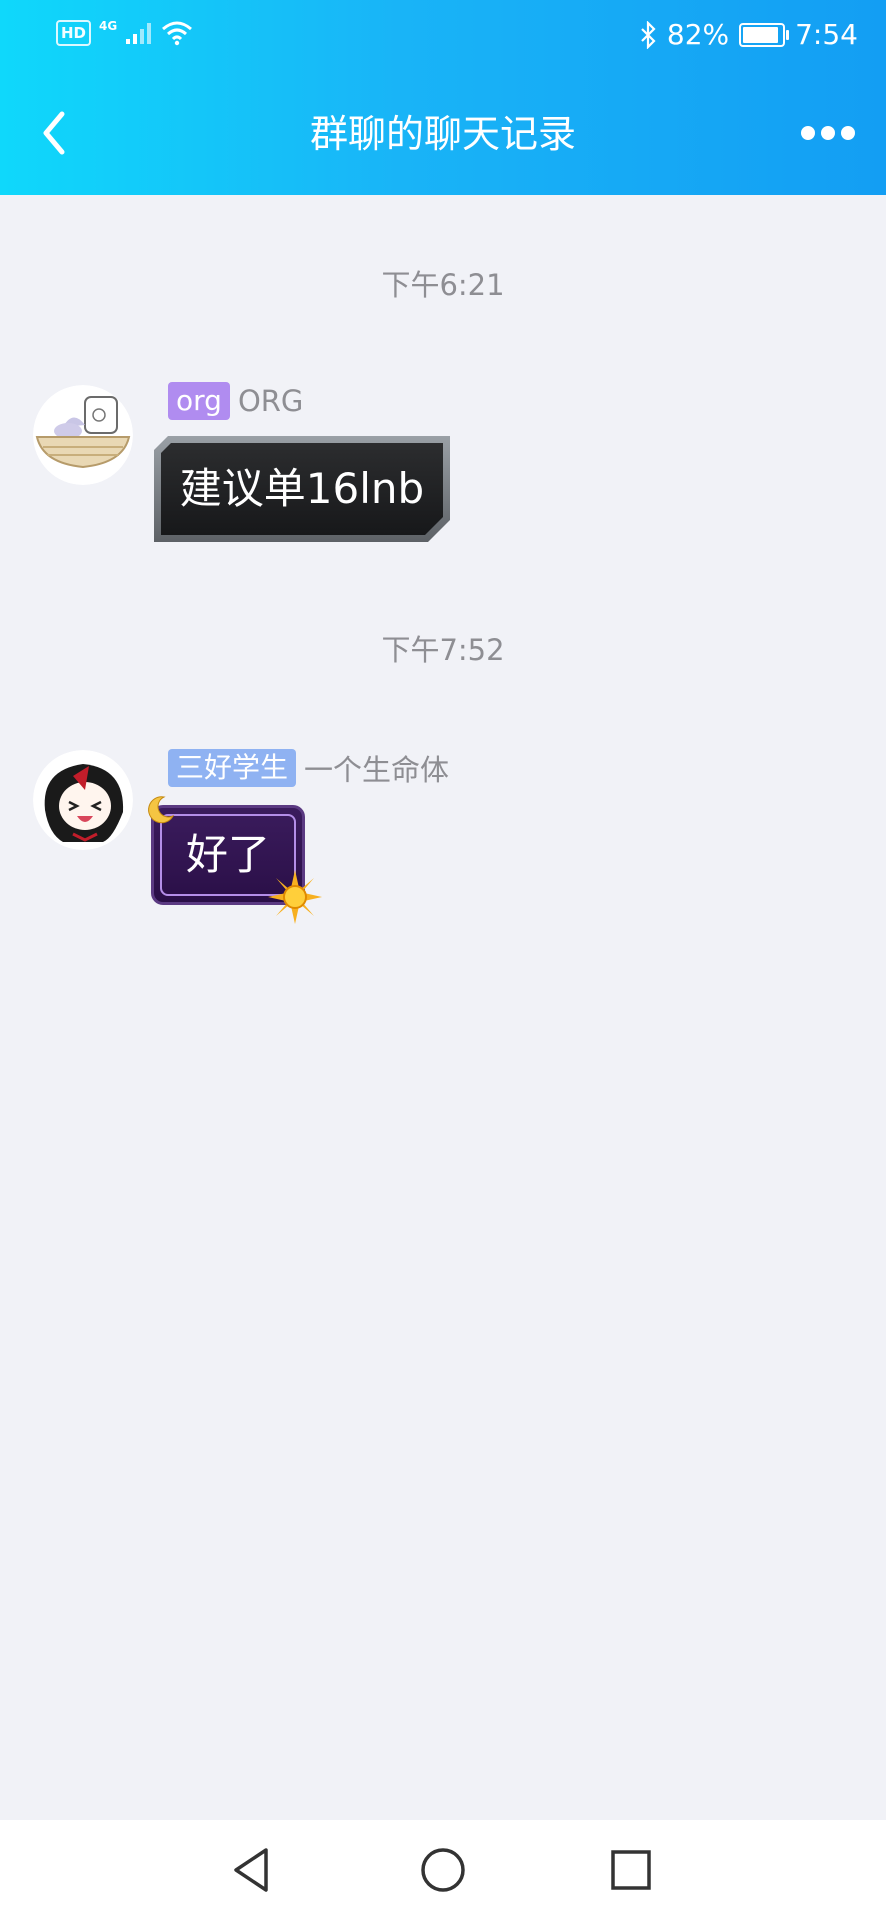  I want to click on battery-percent: 82%, so click(698, 34).